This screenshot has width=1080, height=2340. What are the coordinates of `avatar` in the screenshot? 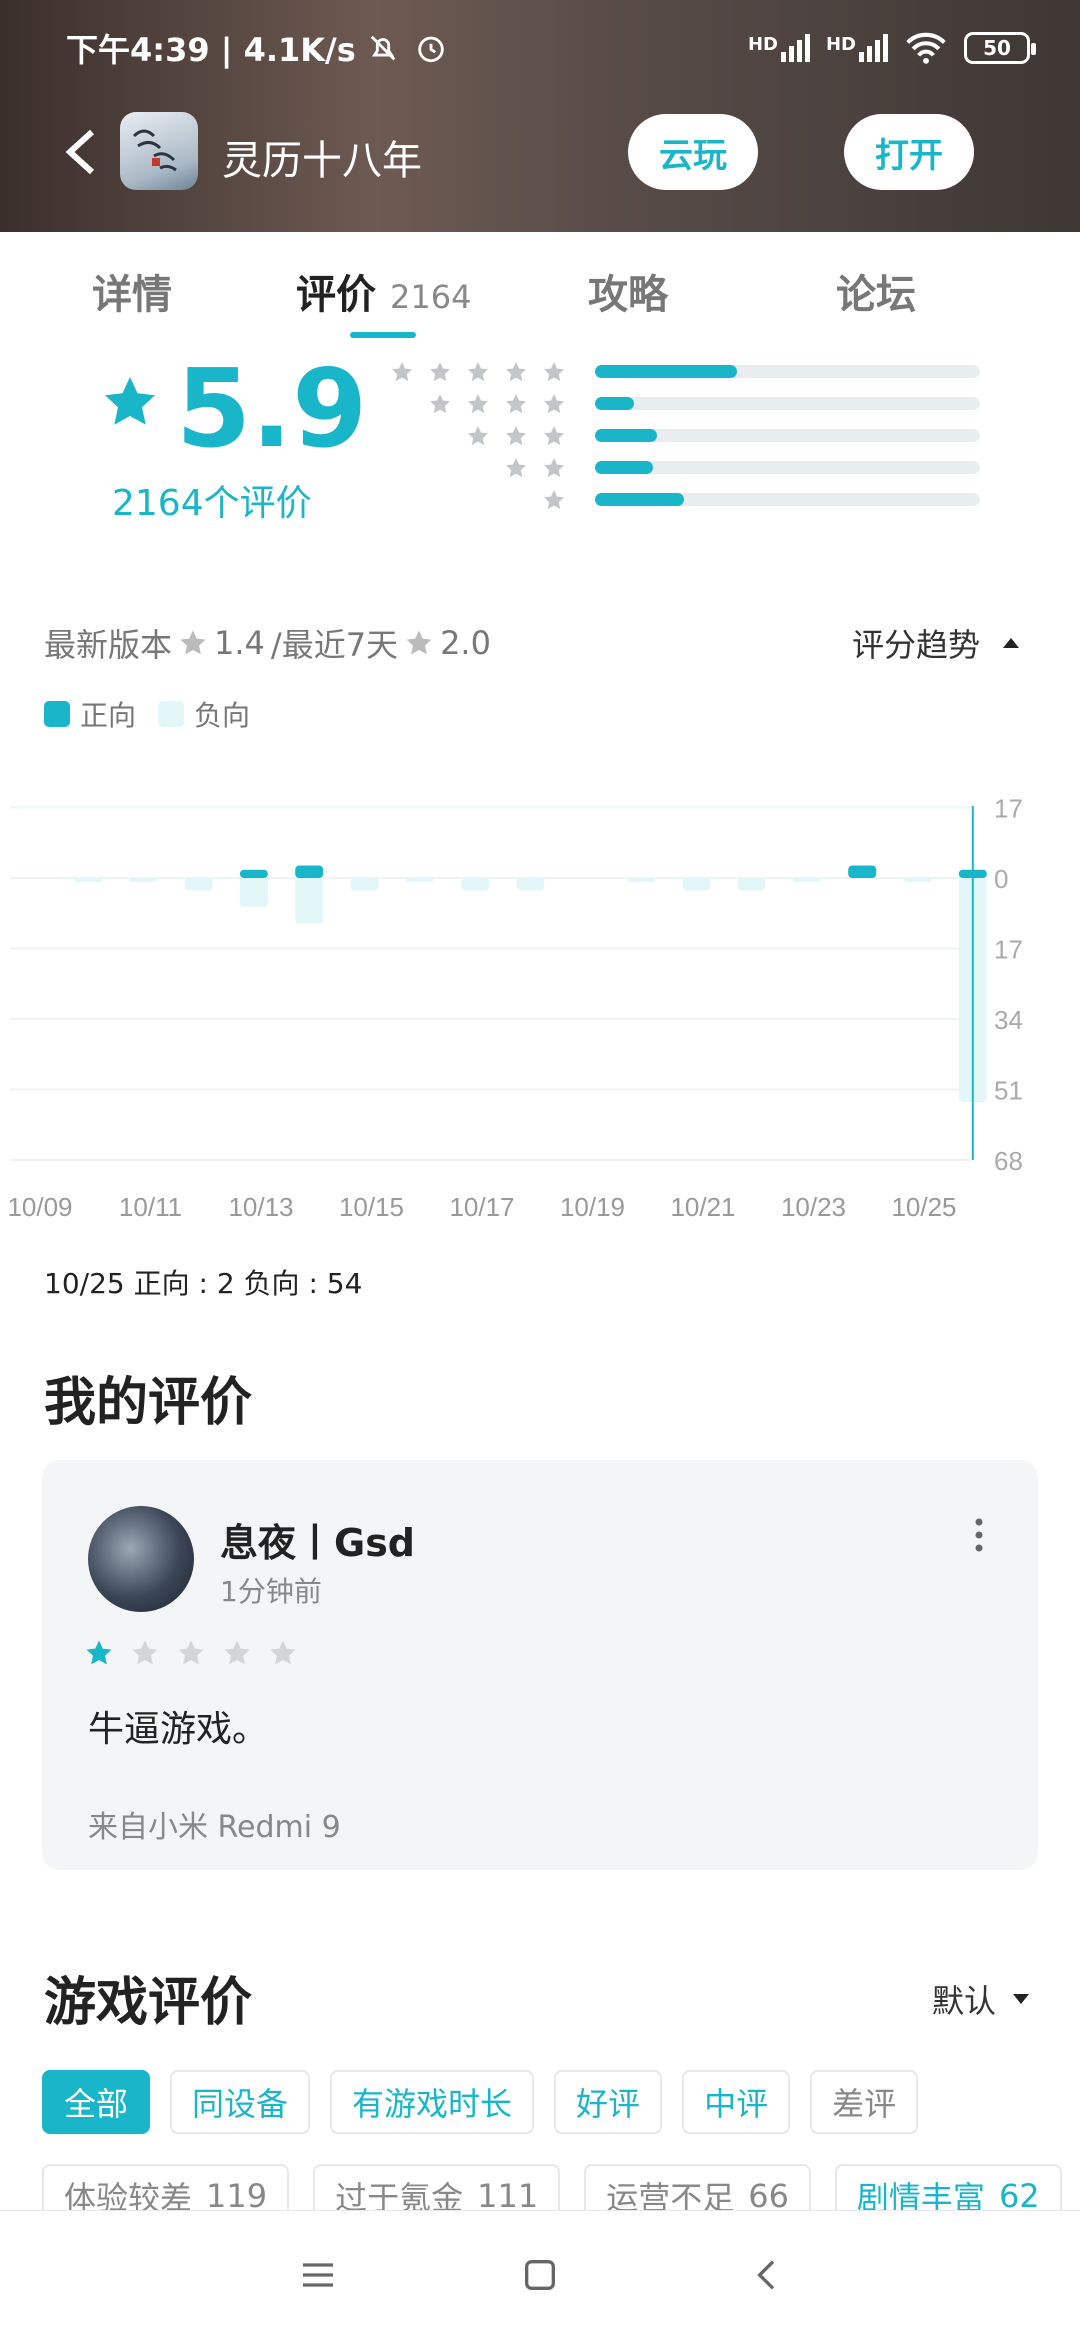 It's located at (141, 1559).